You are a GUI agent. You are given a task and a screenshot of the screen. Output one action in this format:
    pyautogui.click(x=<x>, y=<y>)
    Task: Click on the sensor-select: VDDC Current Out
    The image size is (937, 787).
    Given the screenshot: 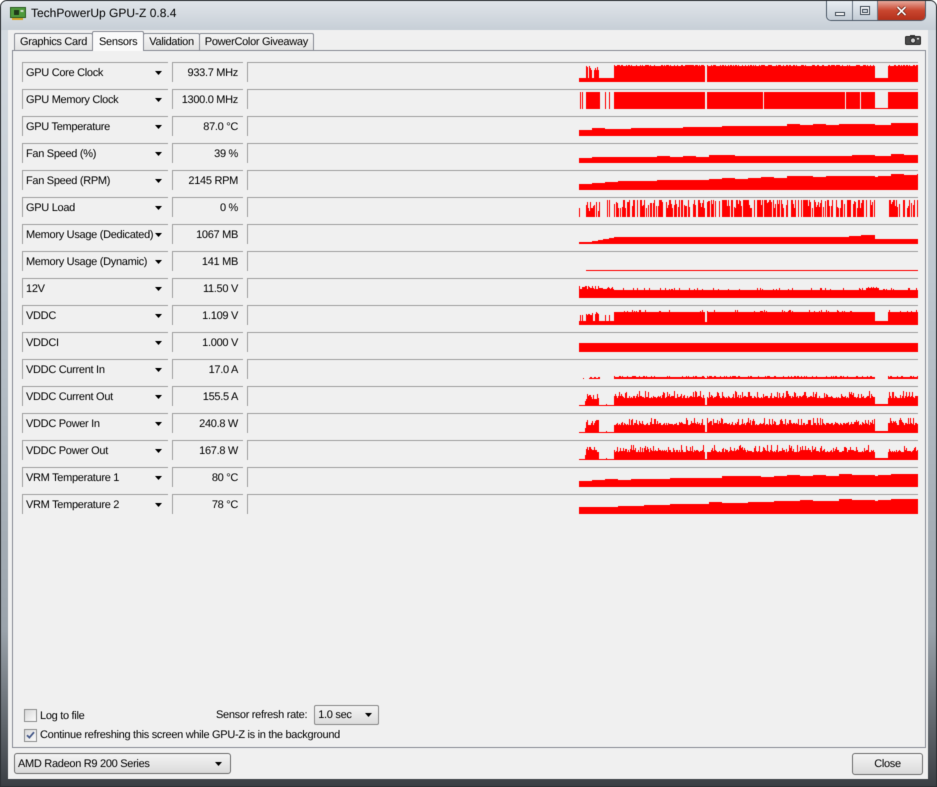 What is the action you would take?
    pyautogui.click(x=95, y=396)
    